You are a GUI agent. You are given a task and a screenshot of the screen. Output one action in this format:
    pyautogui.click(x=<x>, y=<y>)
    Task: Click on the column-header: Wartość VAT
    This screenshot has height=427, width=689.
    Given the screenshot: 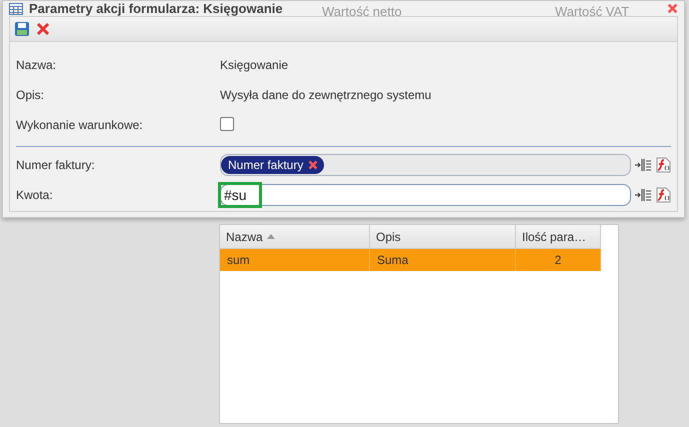 What is the action you would take?
    pyautogui.click(x=592, y=11)
    